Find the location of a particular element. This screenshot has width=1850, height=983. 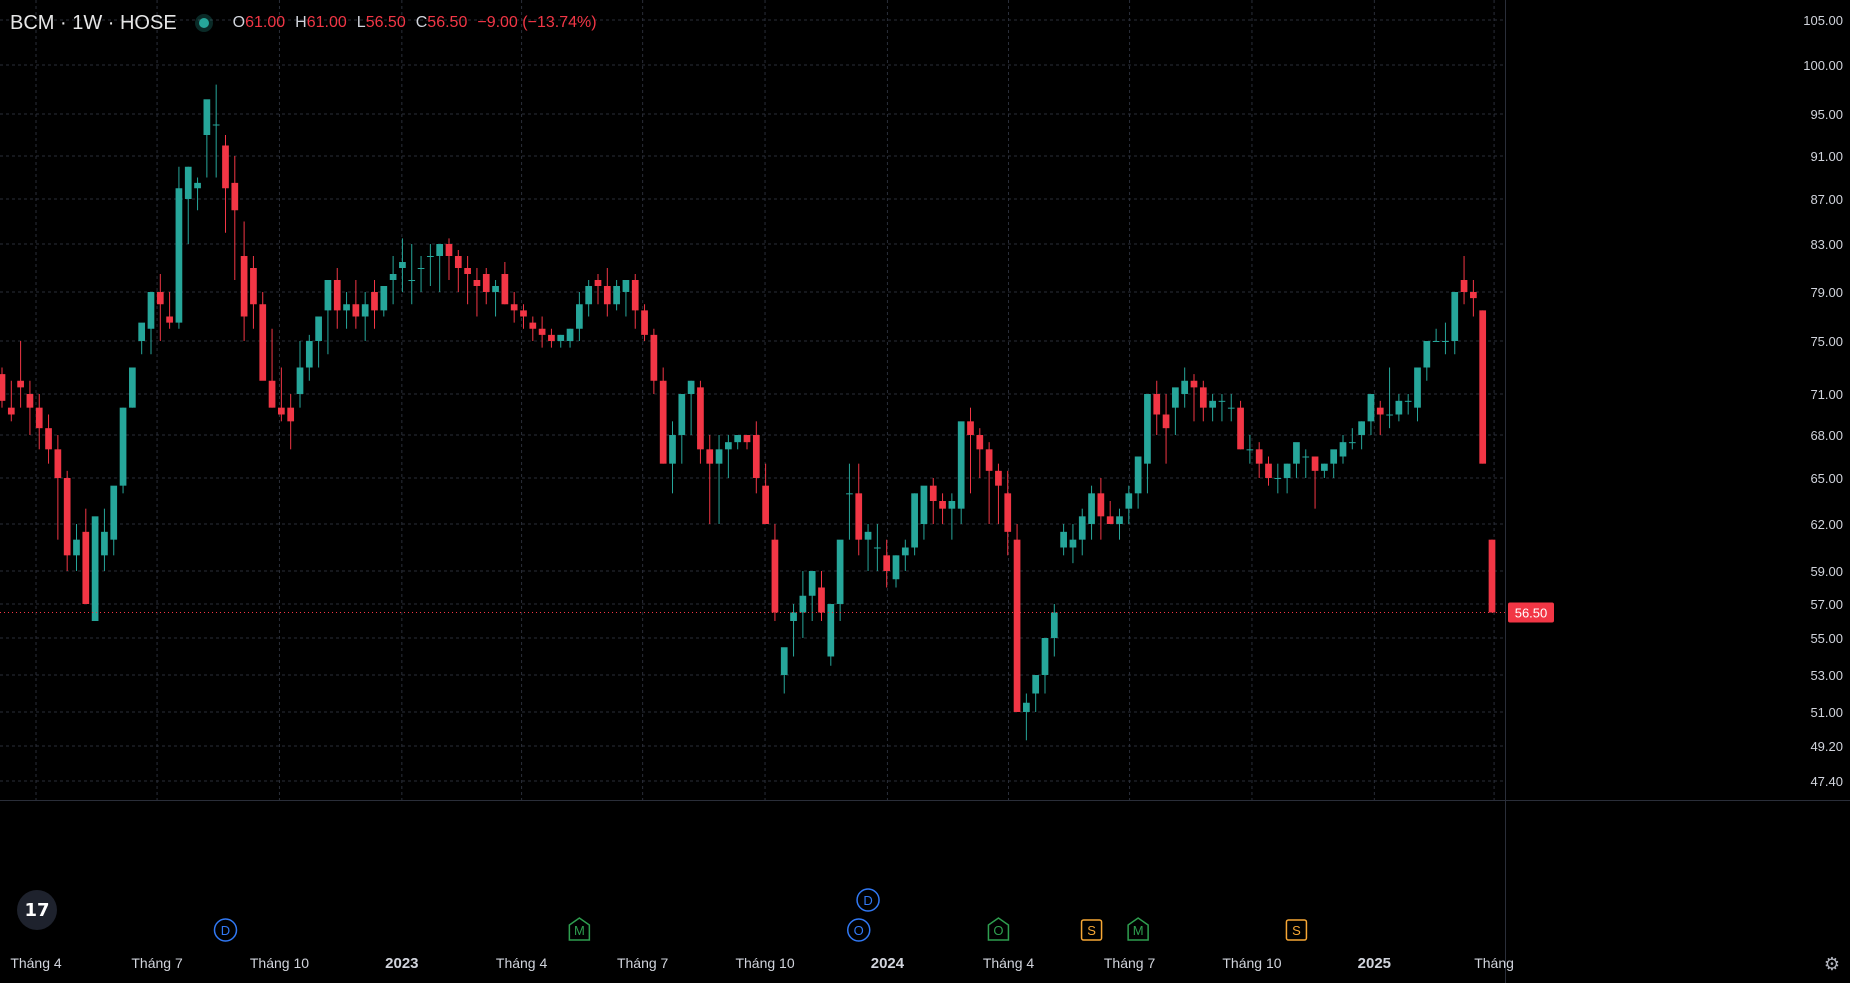

open-key: O is located at coordinates (239, 22).